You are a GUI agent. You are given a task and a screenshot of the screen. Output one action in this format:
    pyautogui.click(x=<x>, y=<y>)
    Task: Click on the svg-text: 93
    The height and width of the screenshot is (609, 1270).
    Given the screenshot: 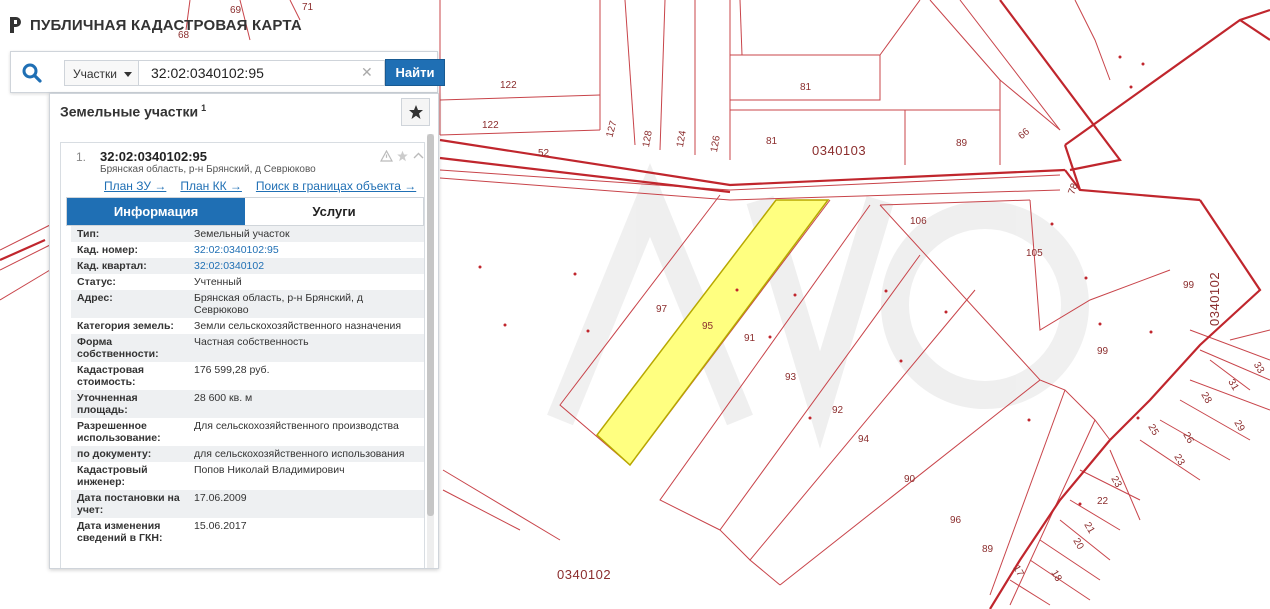 What is the action you would take?
    pyautogui.click(x=791, y=377)
    